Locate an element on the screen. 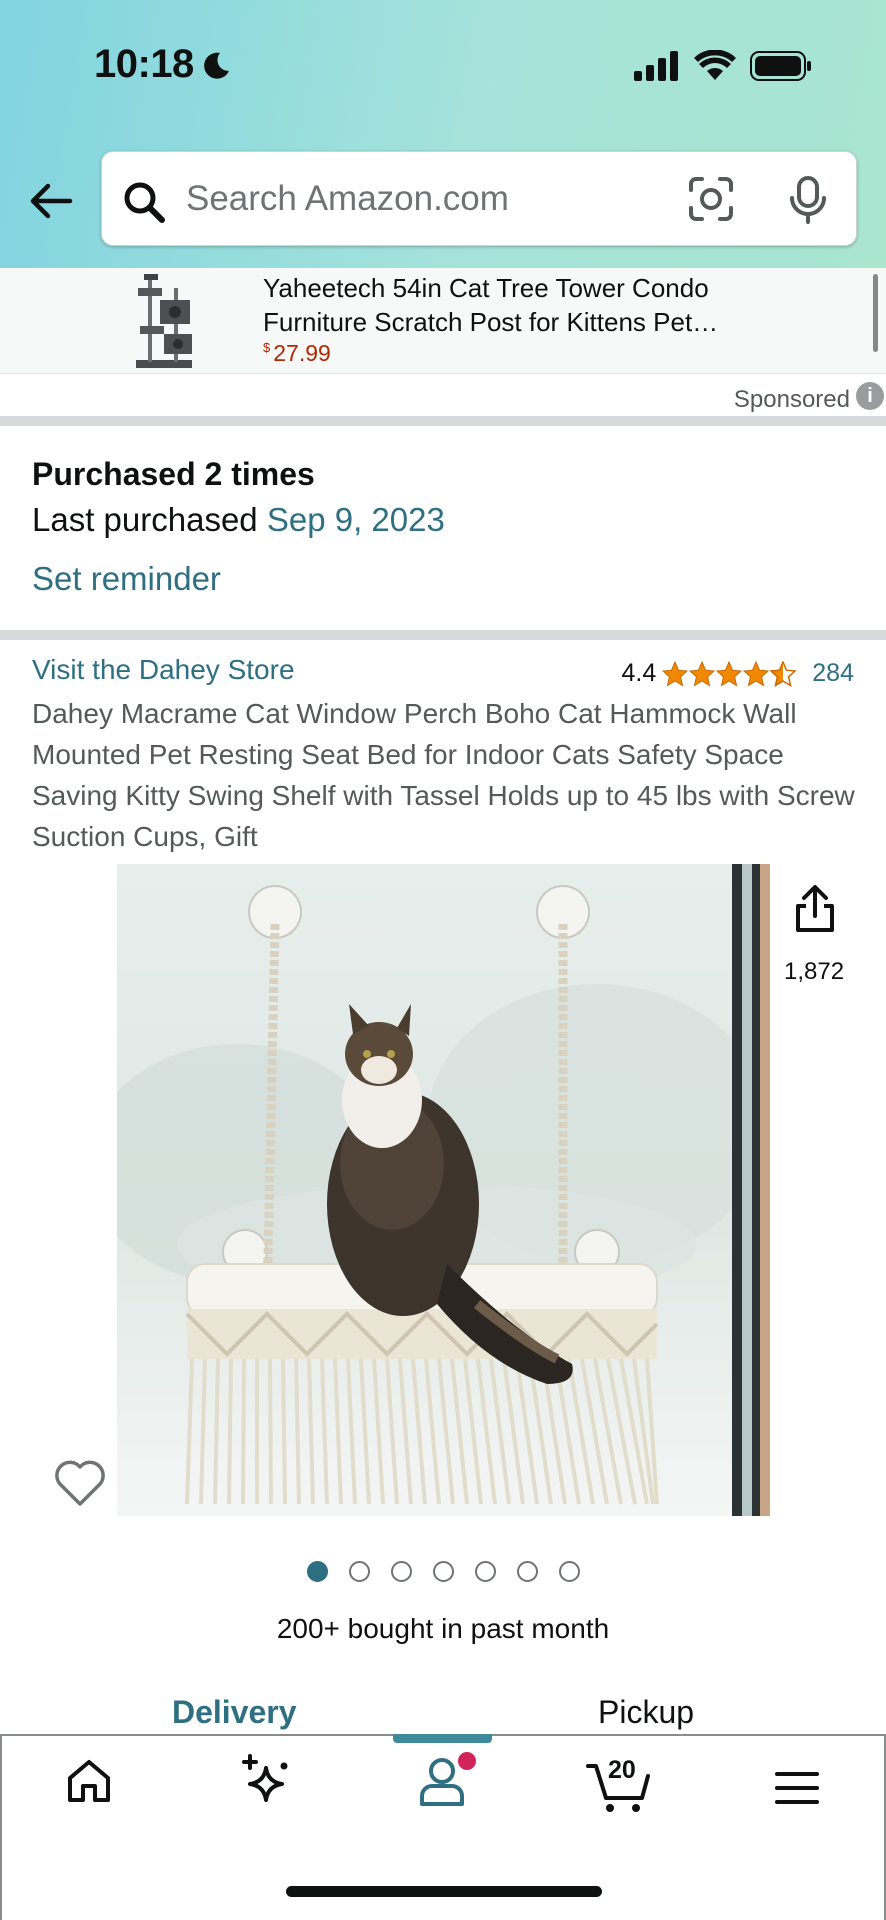  signal-icon is located at coordinates (656, 66).